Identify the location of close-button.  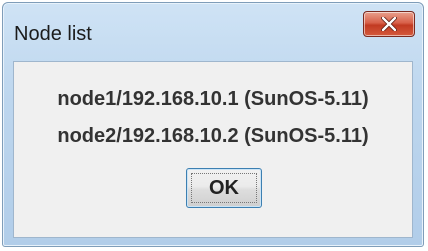
(389, 24).